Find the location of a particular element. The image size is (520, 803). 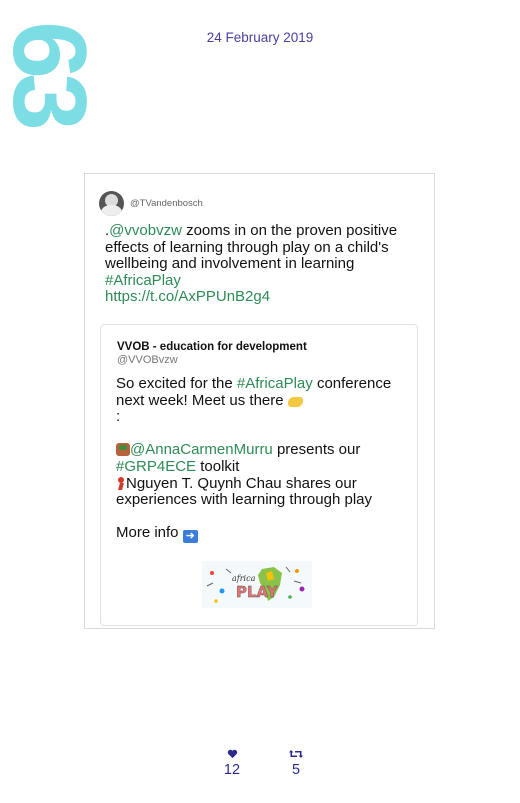

dancer-emoji-icon is located at coordinates (121, 483).